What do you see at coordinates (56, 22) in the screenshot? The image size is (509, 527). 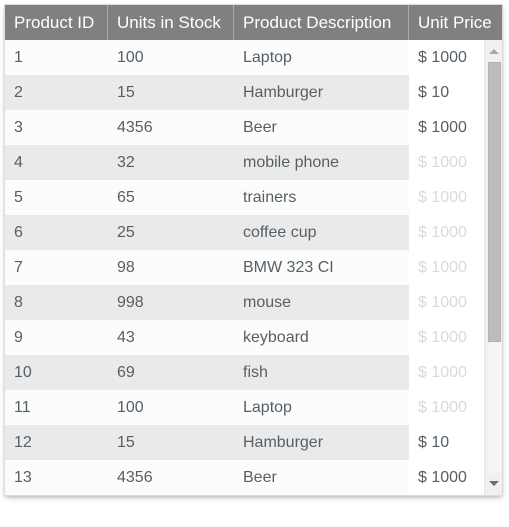 I see `column-header-product-id: Product ID` at bounding box center [56, 22].